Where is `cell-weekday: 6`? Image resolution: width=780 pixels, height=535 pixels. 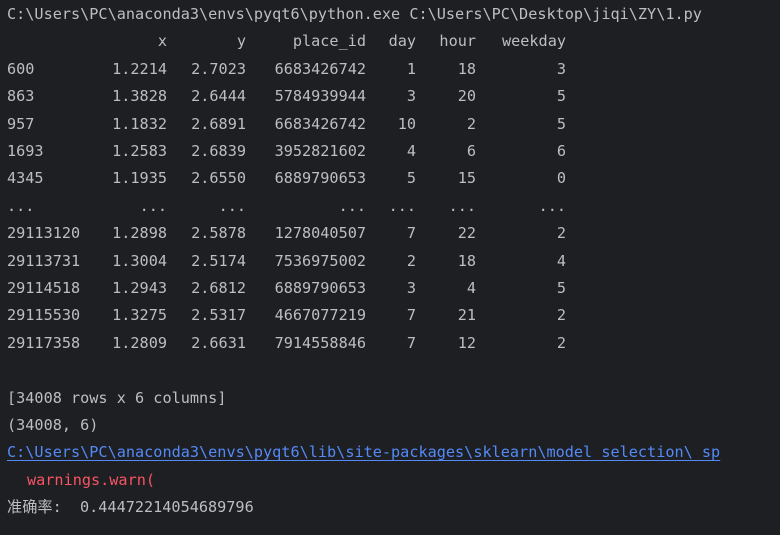 cell-weekday: 6 is located at coordinates (561, 151).